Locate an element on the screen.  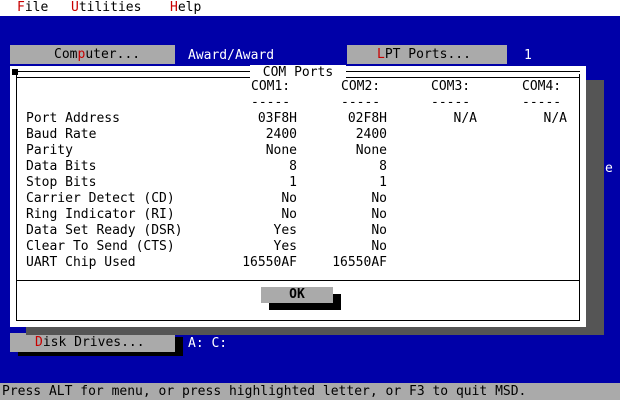
menu-help-label: elp is located at coordinates (189, 7).